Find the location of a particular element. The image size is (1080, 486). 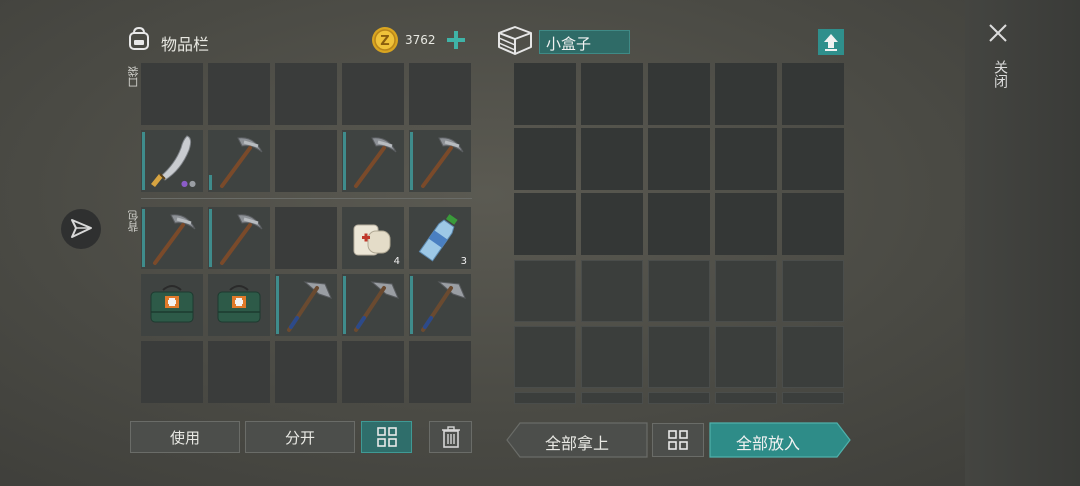

use-button-label: 使用 is located at coordinates (184, 437).